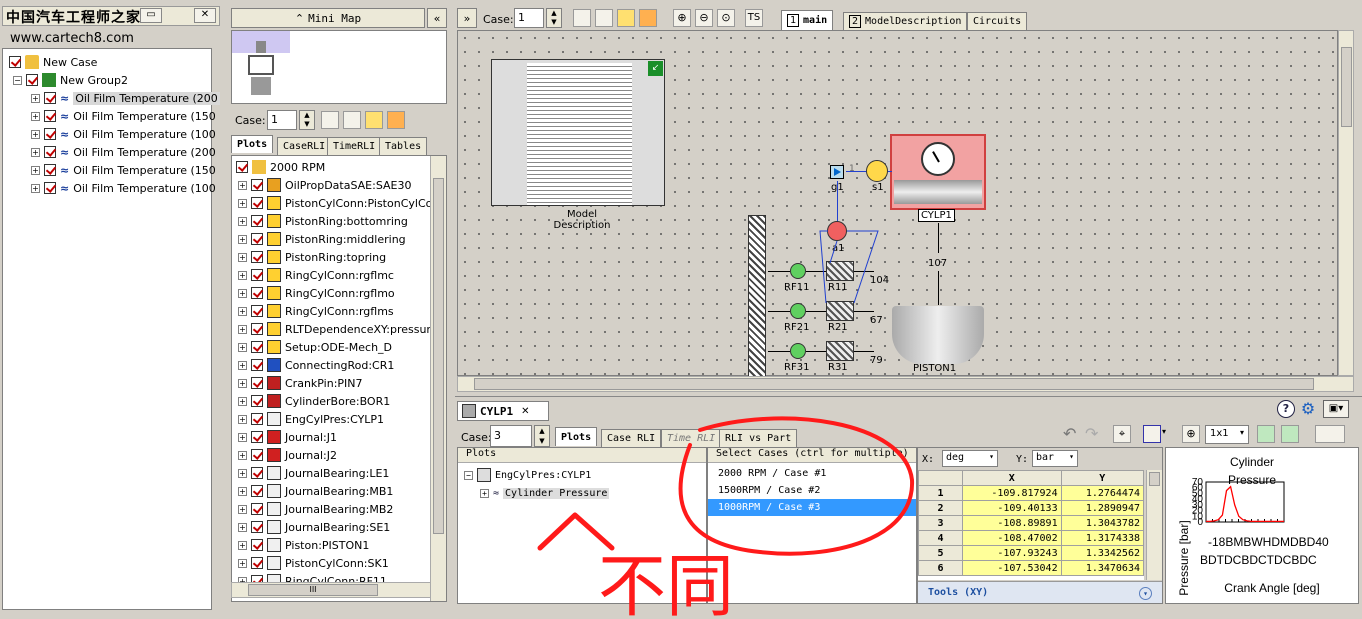 This screenshot has height=619, width=1362. Describe the element at coordinates (631, 438) in the screenshot. I see `tab-case-rli: Case RLI` at that location.